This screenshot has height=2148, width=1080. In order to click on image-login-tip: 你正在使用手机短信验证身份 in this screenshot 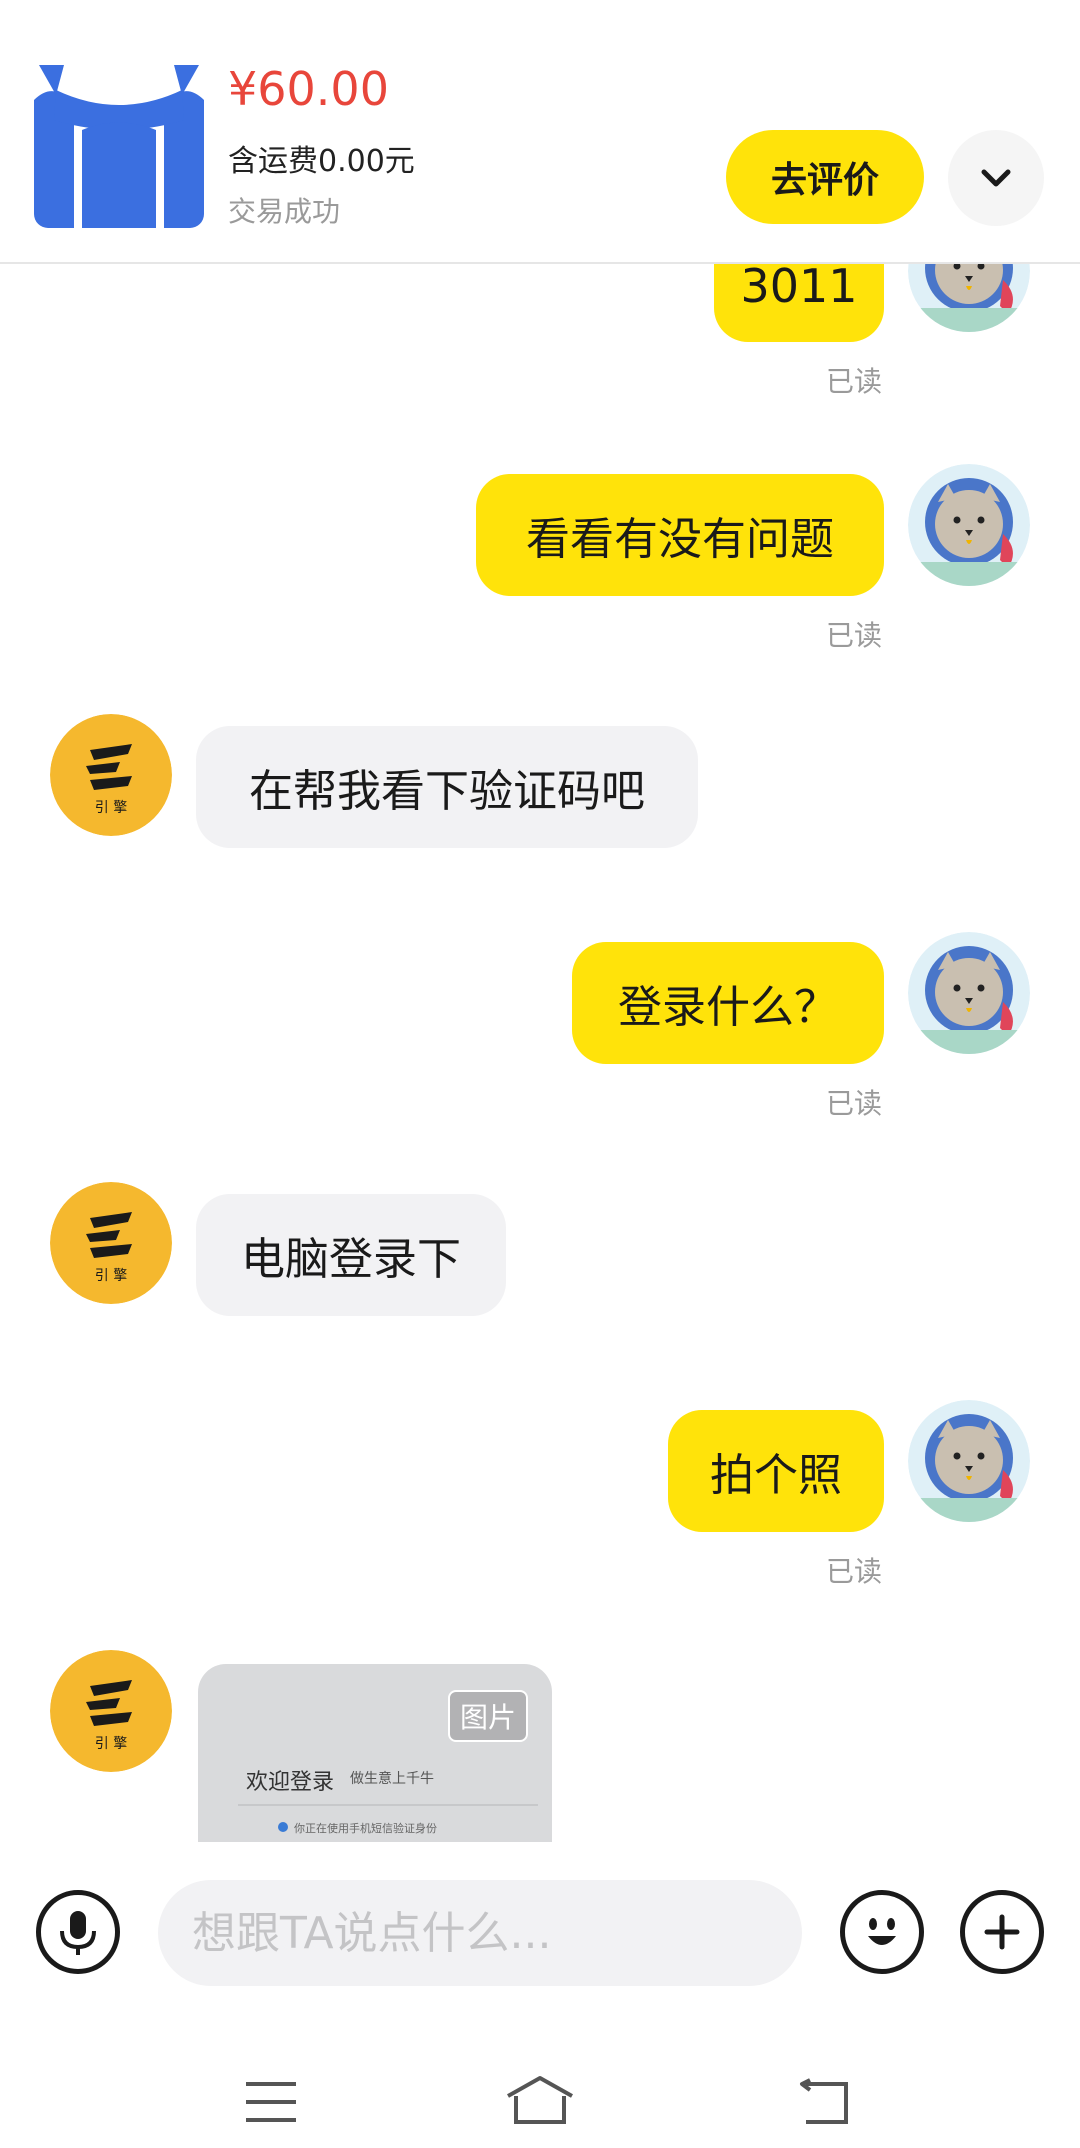, I will do `click(365, 1828)`.